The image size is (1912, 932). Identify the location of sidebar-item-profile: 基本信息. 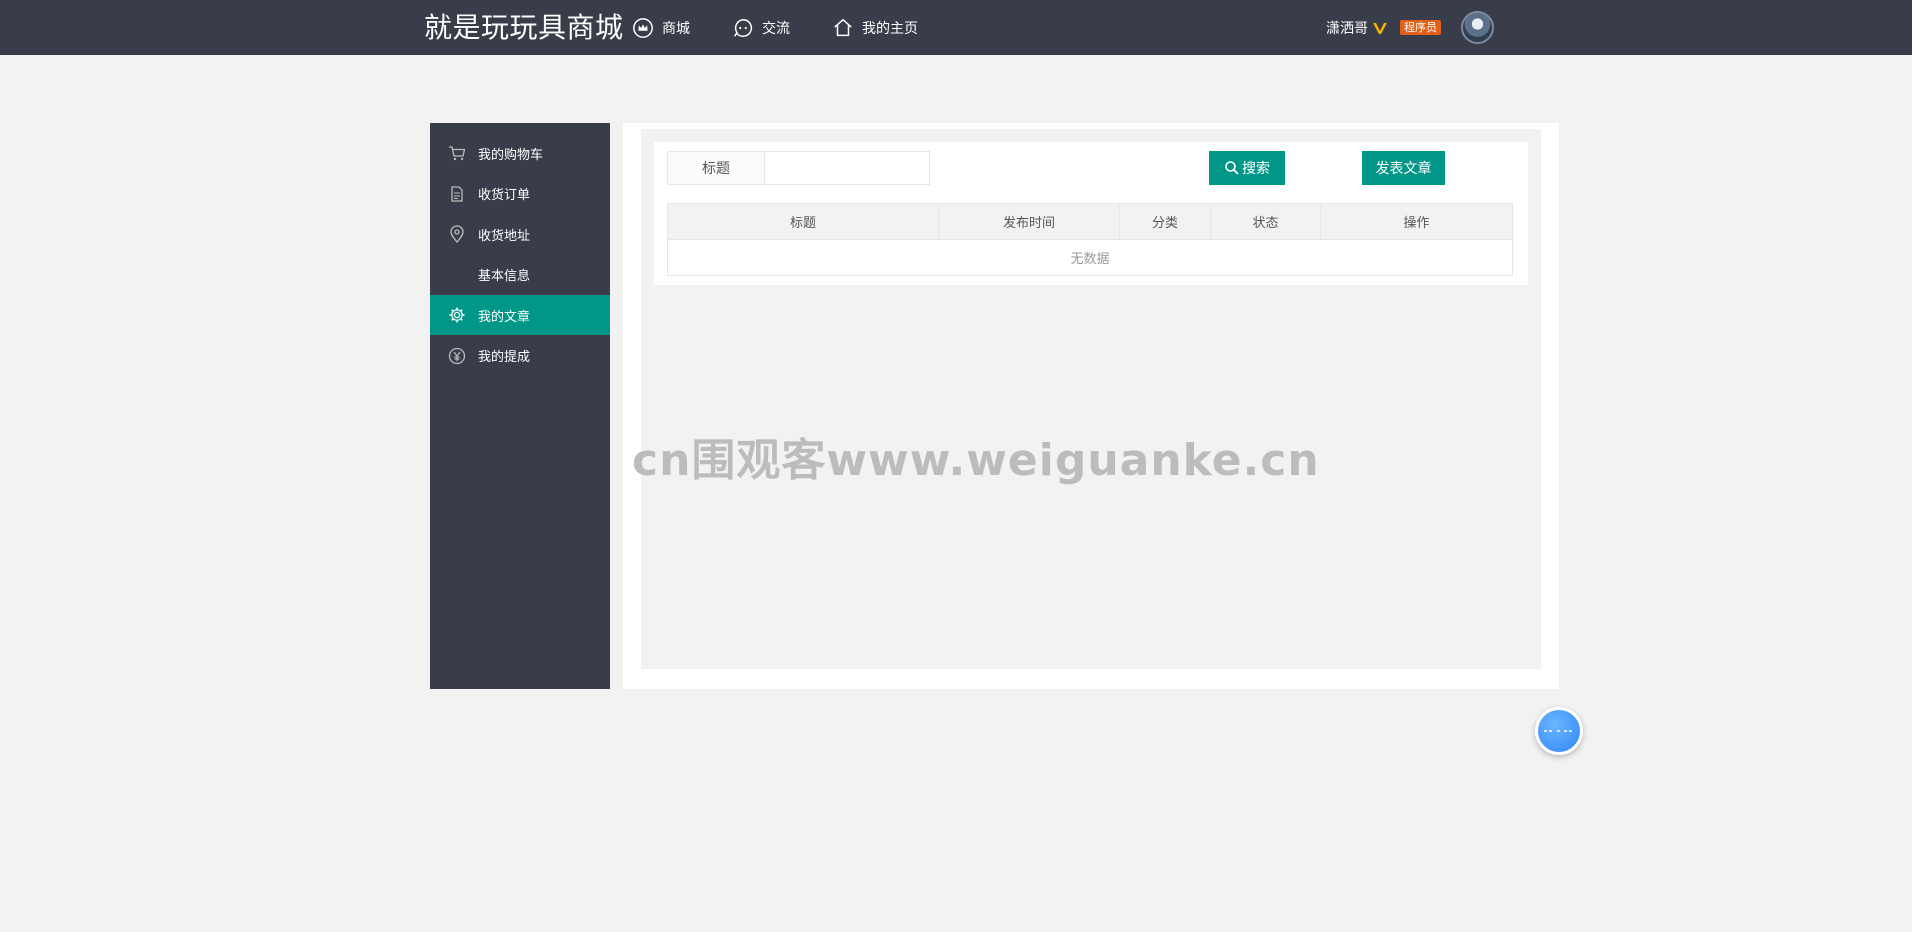
(520, 275).